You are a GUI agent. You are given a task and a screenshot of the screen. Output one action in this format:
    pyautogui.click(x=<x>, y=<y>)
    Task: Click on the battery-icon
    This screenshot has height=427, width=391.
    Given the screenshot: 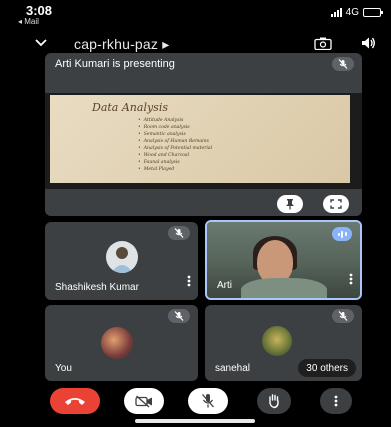 What is the action you would take?
    pyautogui.click(x=373, y=12)
    